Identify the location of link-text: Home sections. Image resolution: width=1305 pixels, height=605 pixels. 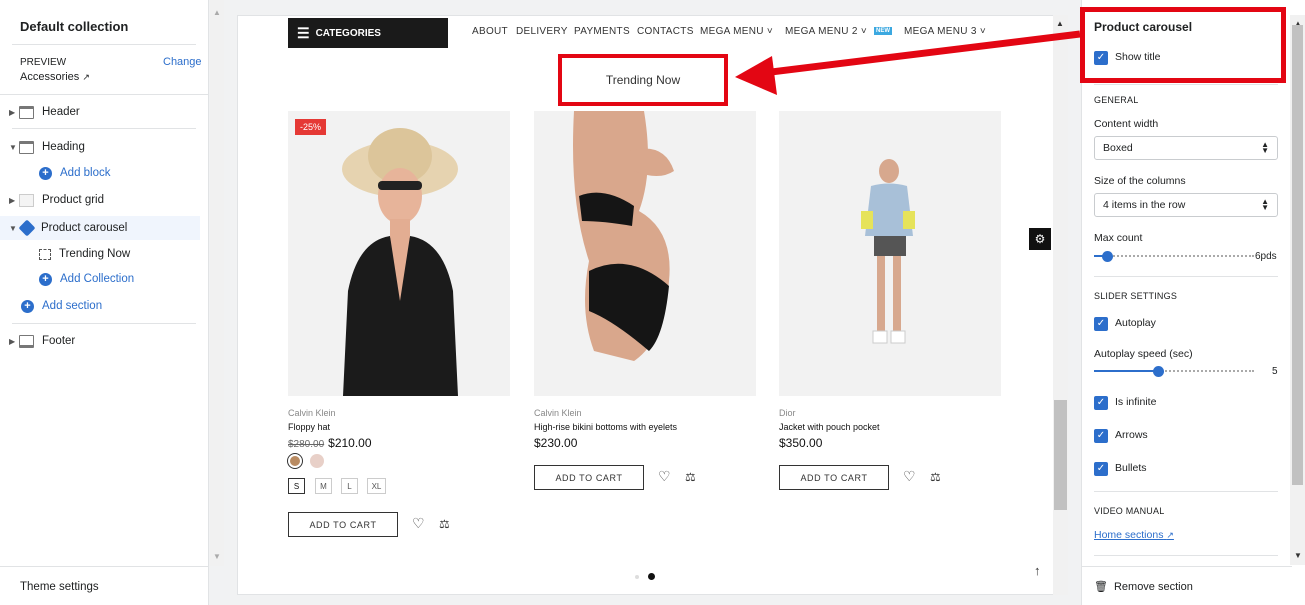
(1129, 535).